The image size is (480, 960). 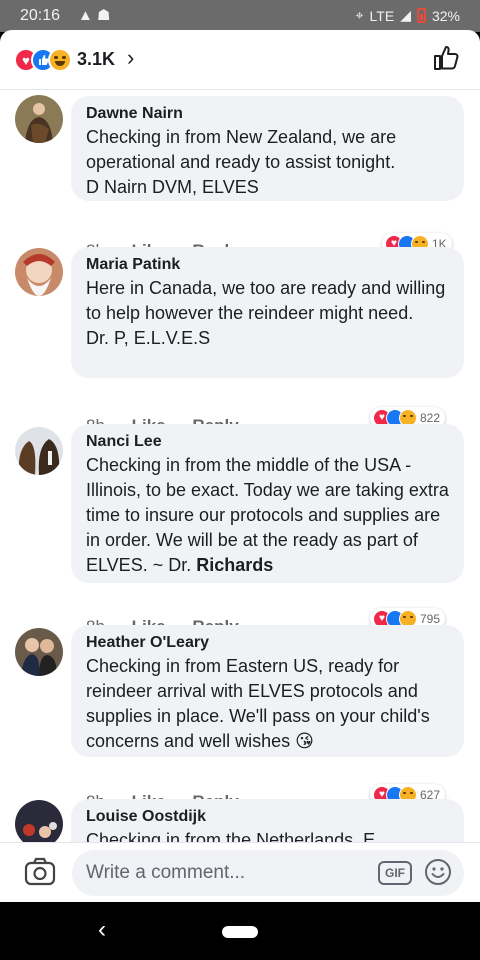 I want to click on camera-icon, so click(x=40, y=872).